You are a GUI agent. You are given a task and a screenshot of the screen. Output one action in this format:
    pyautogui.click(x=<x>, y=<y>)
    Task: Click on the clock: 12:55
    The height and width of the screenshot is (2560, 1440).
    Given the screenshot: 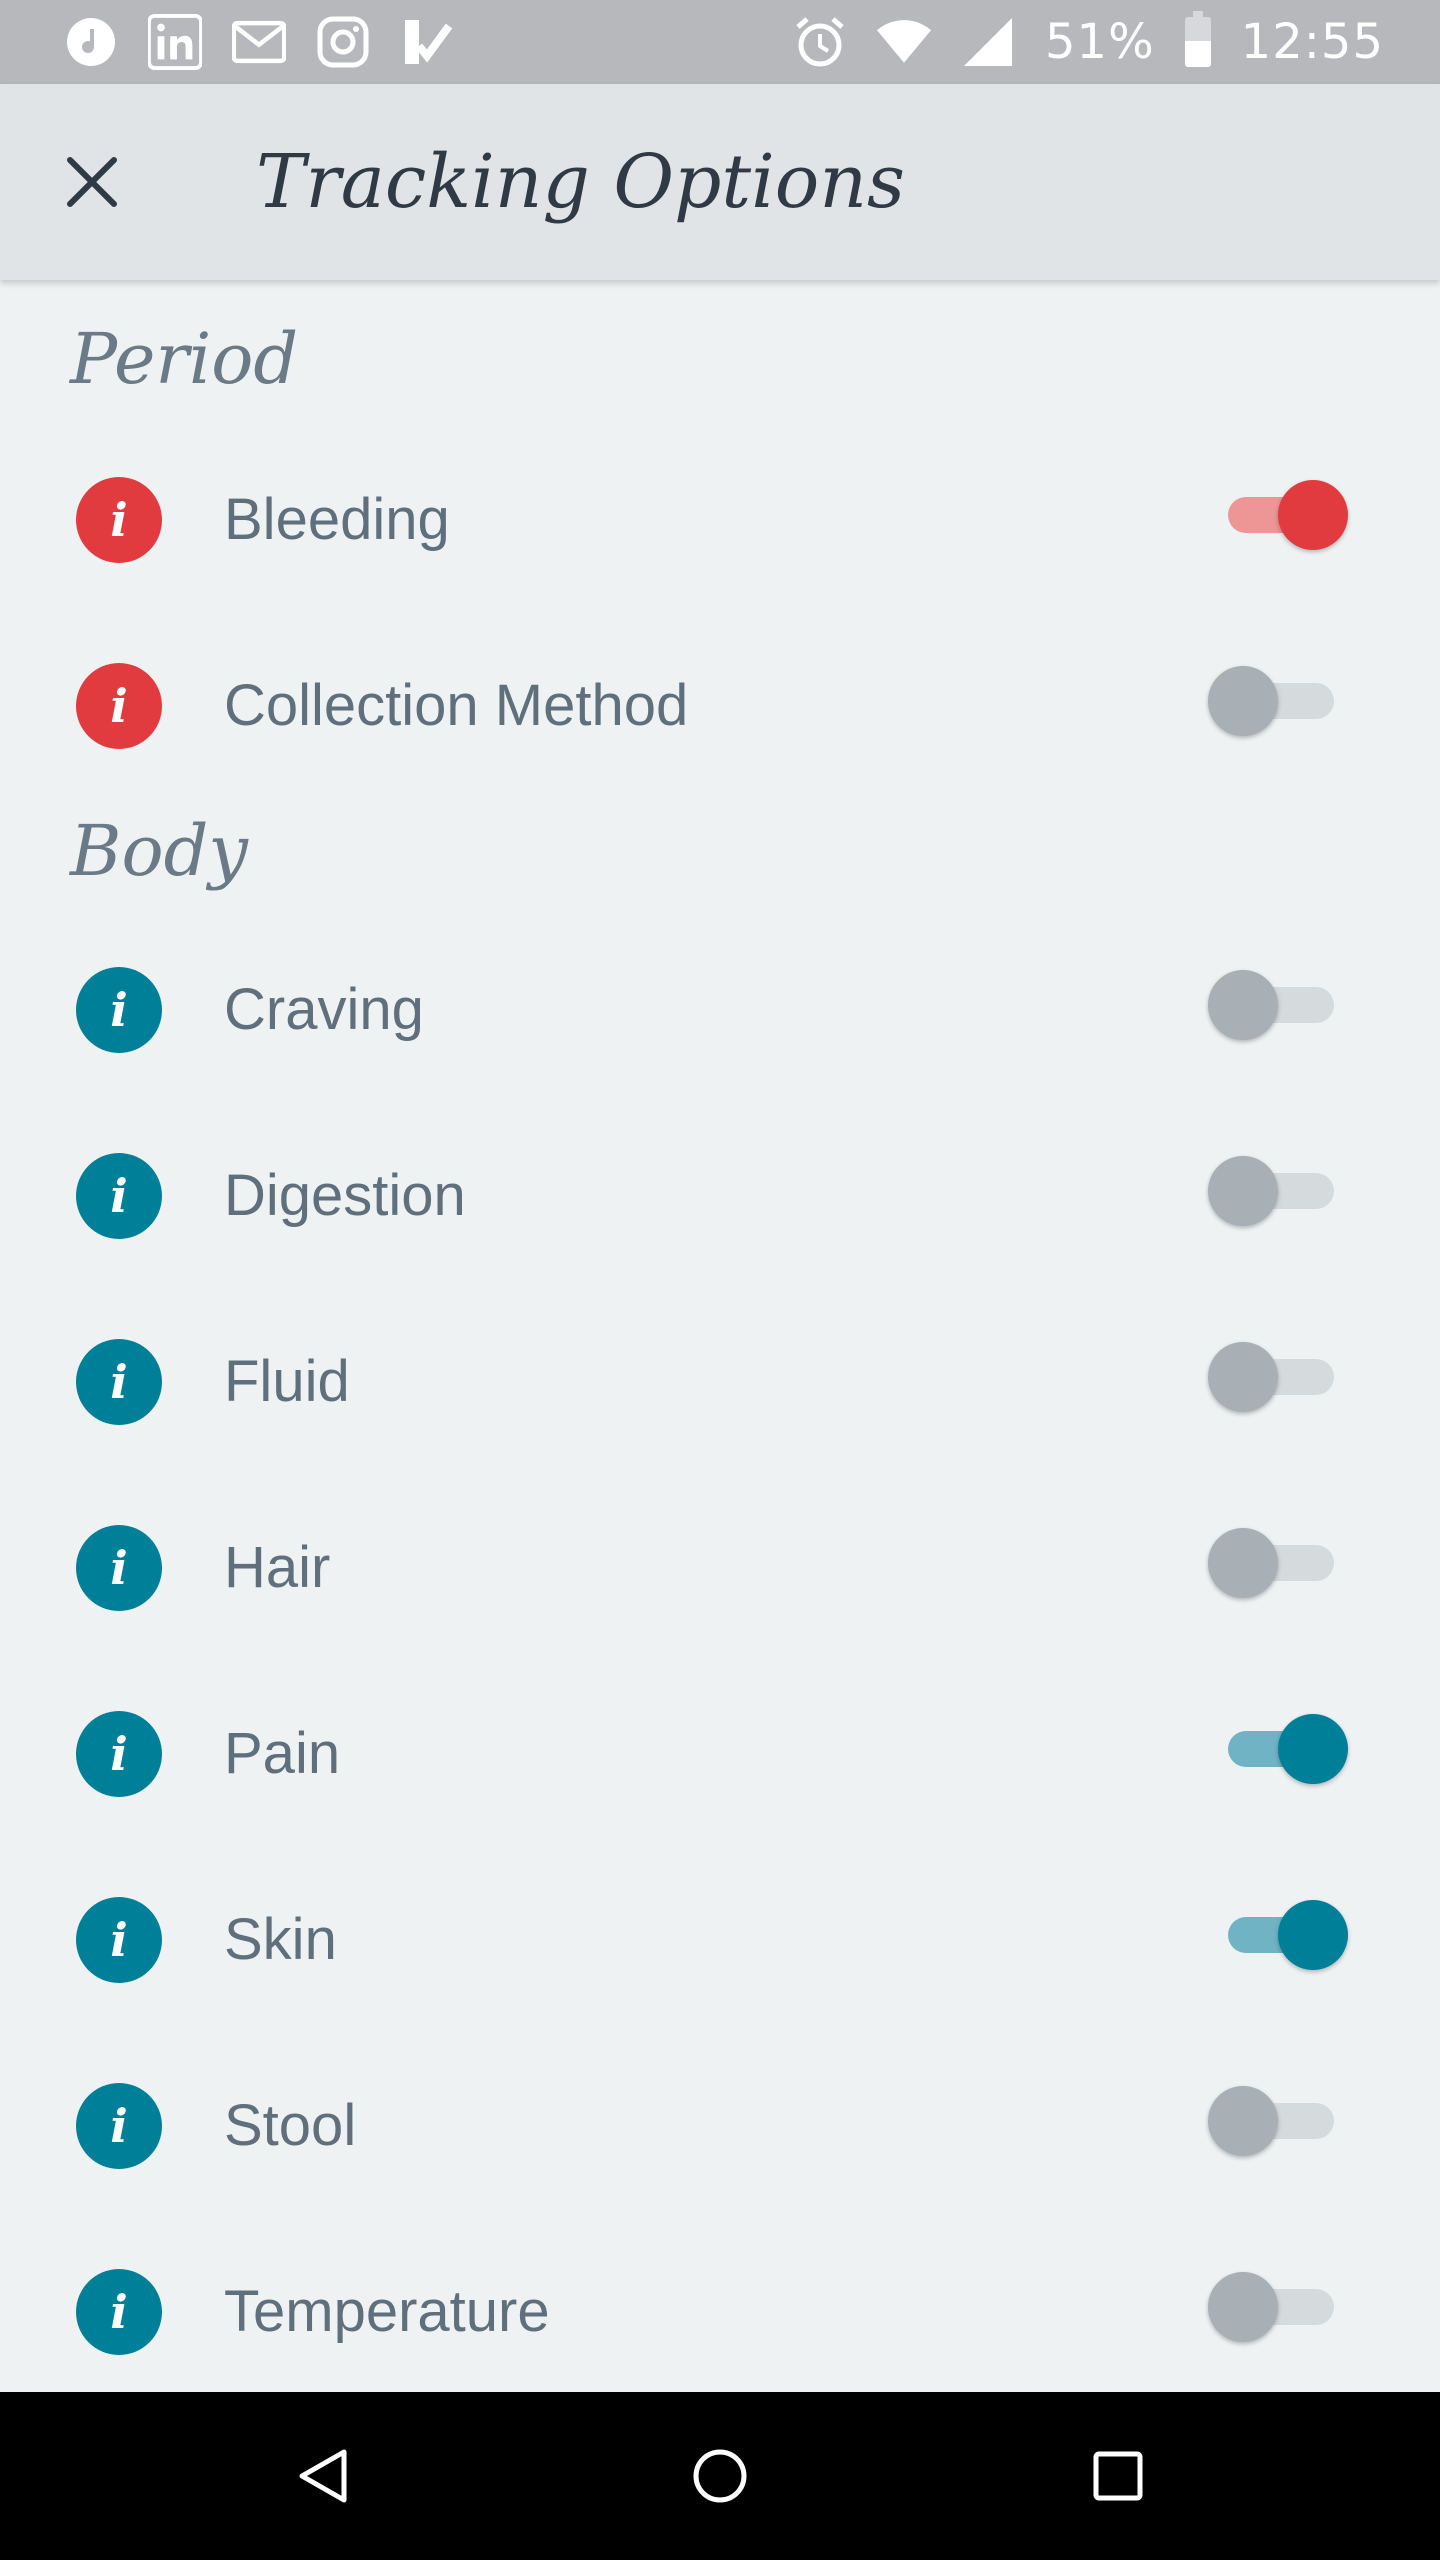 What is the action you would take?
    pyautogui.click(x=1312, y=42)
    